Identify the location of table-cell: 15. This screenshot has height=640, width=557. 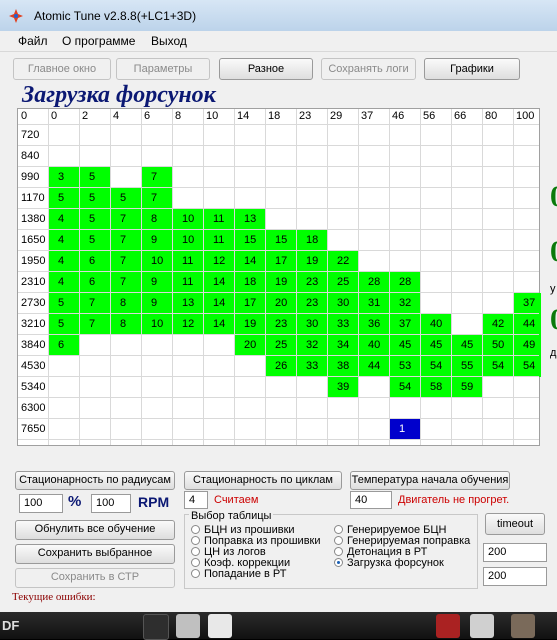
(280, 240).